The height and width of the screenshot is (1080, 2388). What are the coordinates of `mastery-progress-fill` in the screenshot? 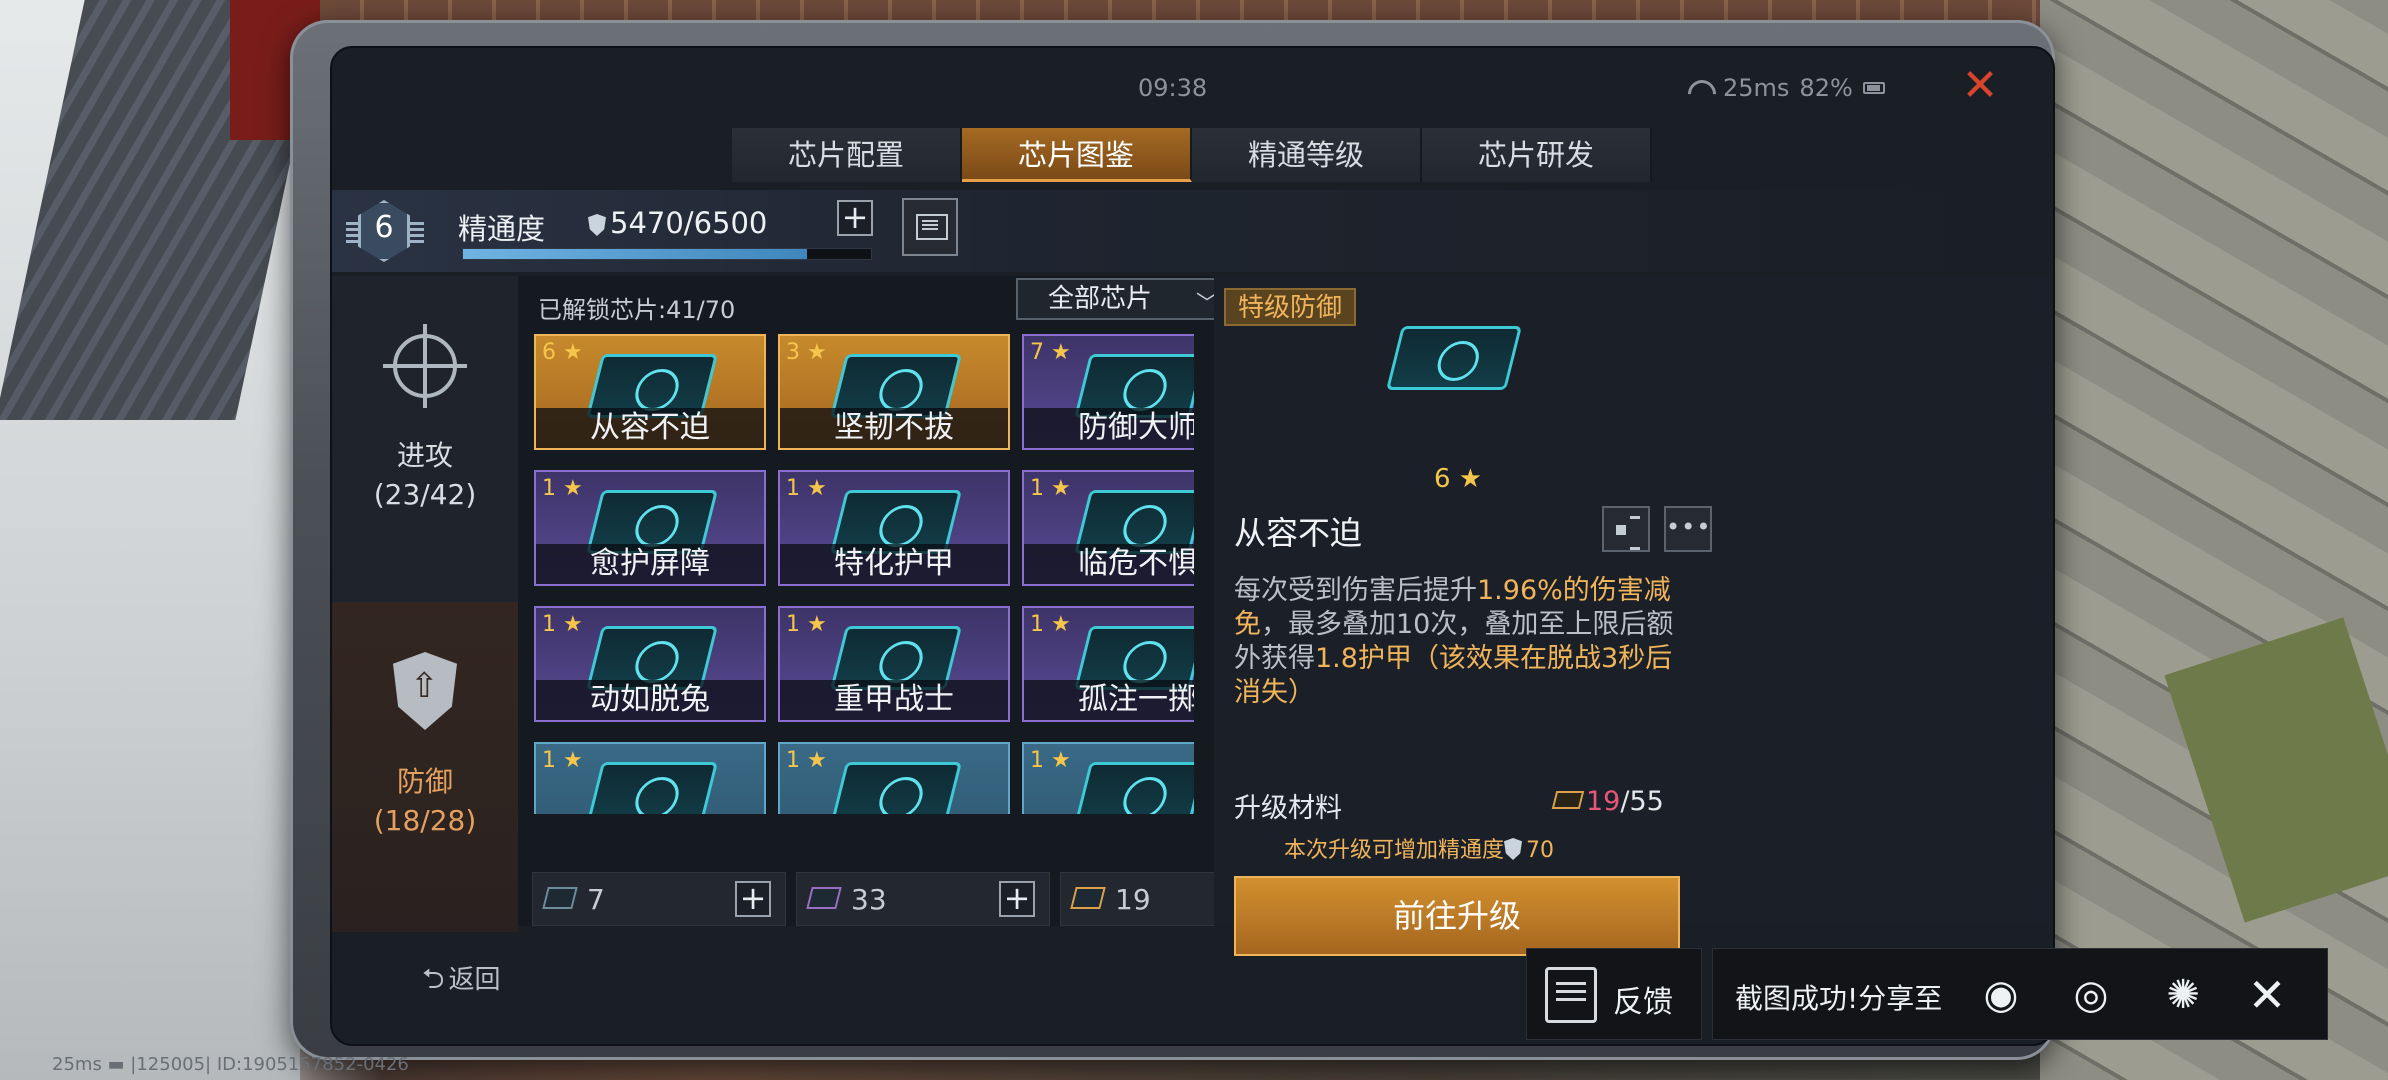 It's located at (635, 254).